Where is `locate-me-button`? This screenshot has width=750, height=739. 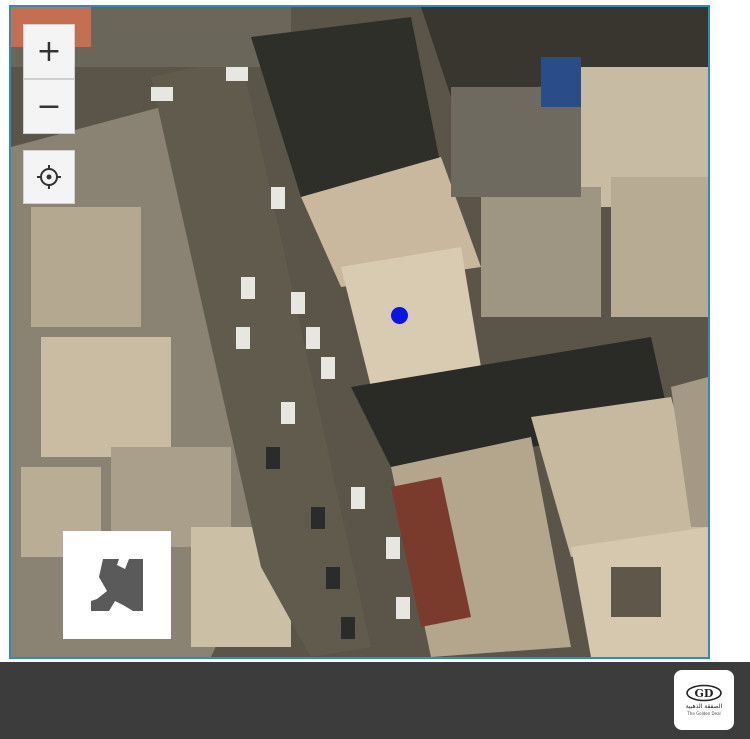 locate-me-button is located at coordinates (49, 177).